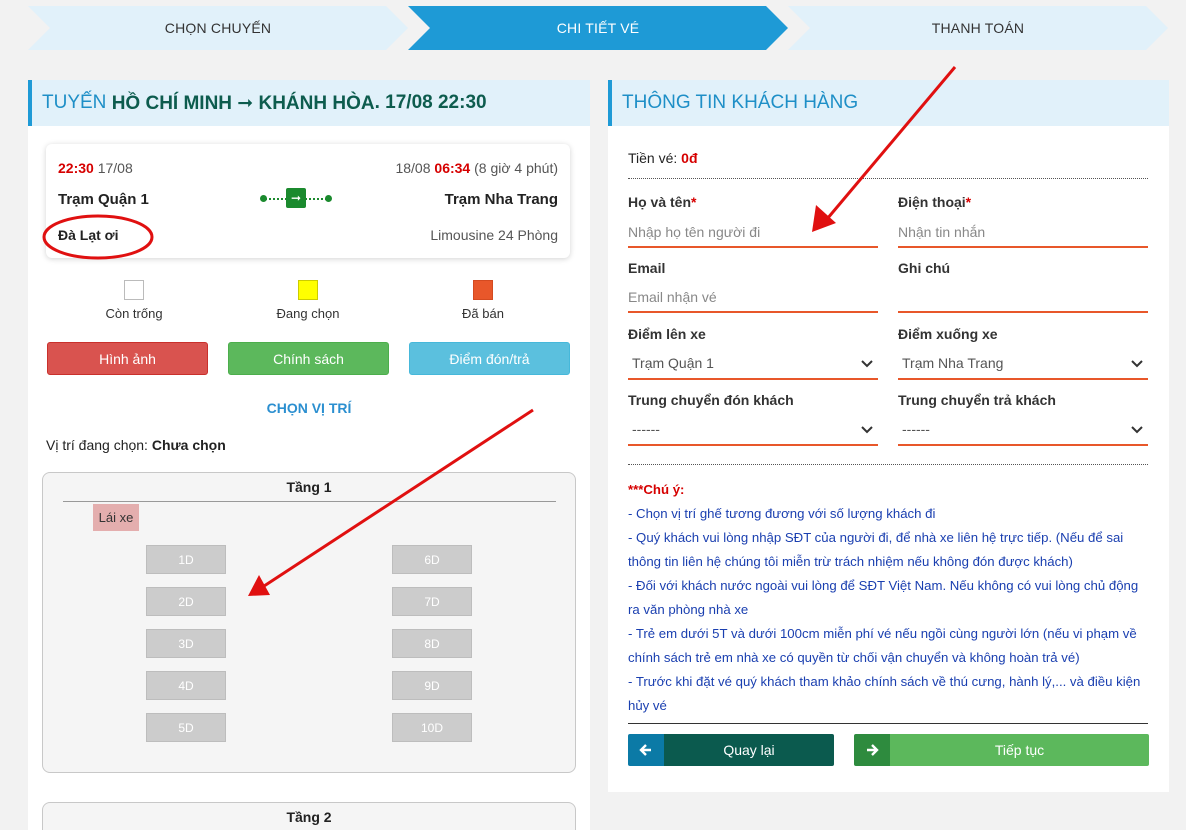  I want to click on back-button: Quay lại, so click(731, 750).